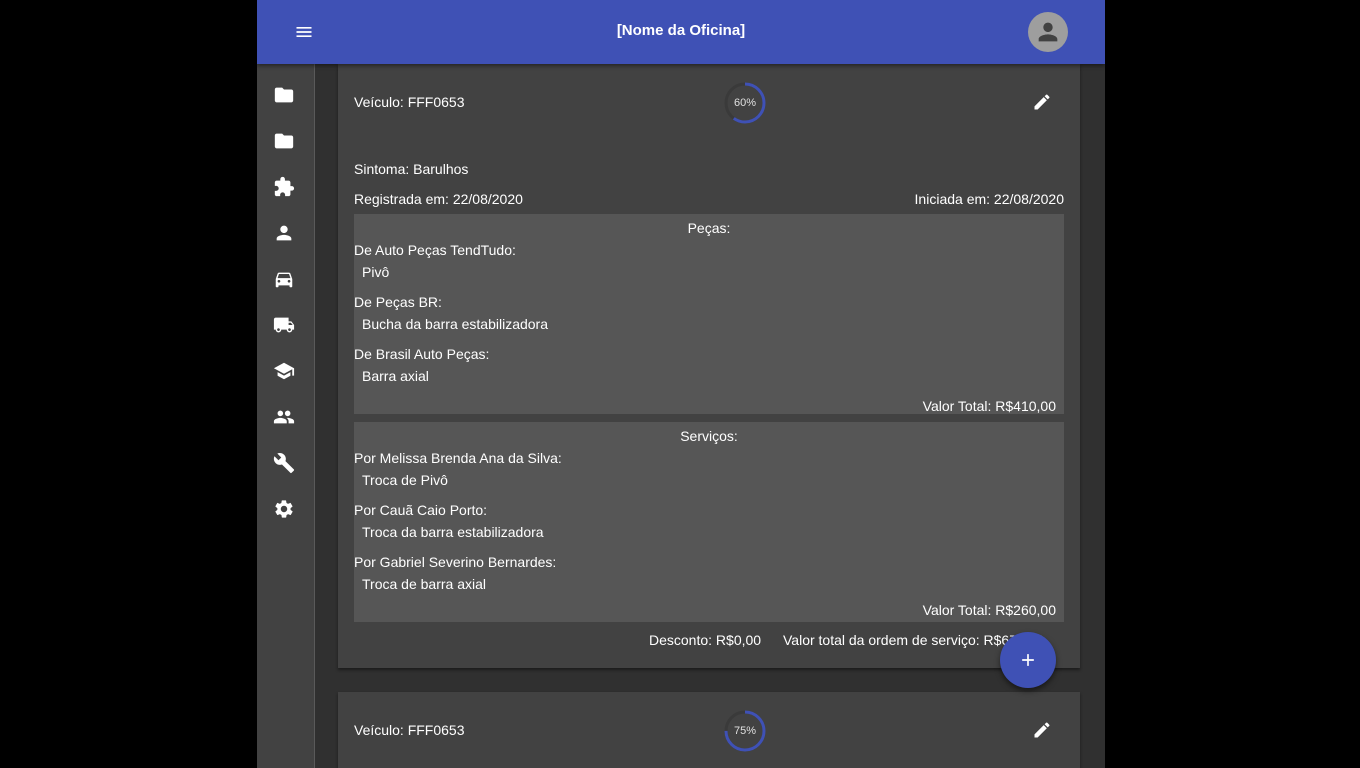  I want to click on progress-label: 75%, so click(745, 731).